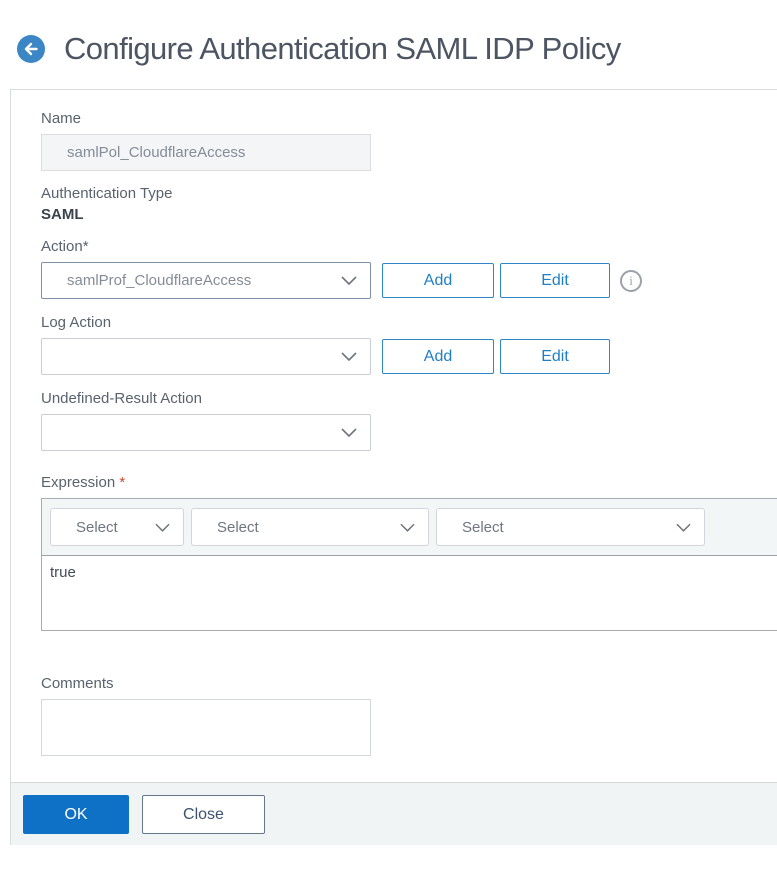 This screenshot has height=877, width=777. I want to click on expression-select-1: Select, so click(117, 527).